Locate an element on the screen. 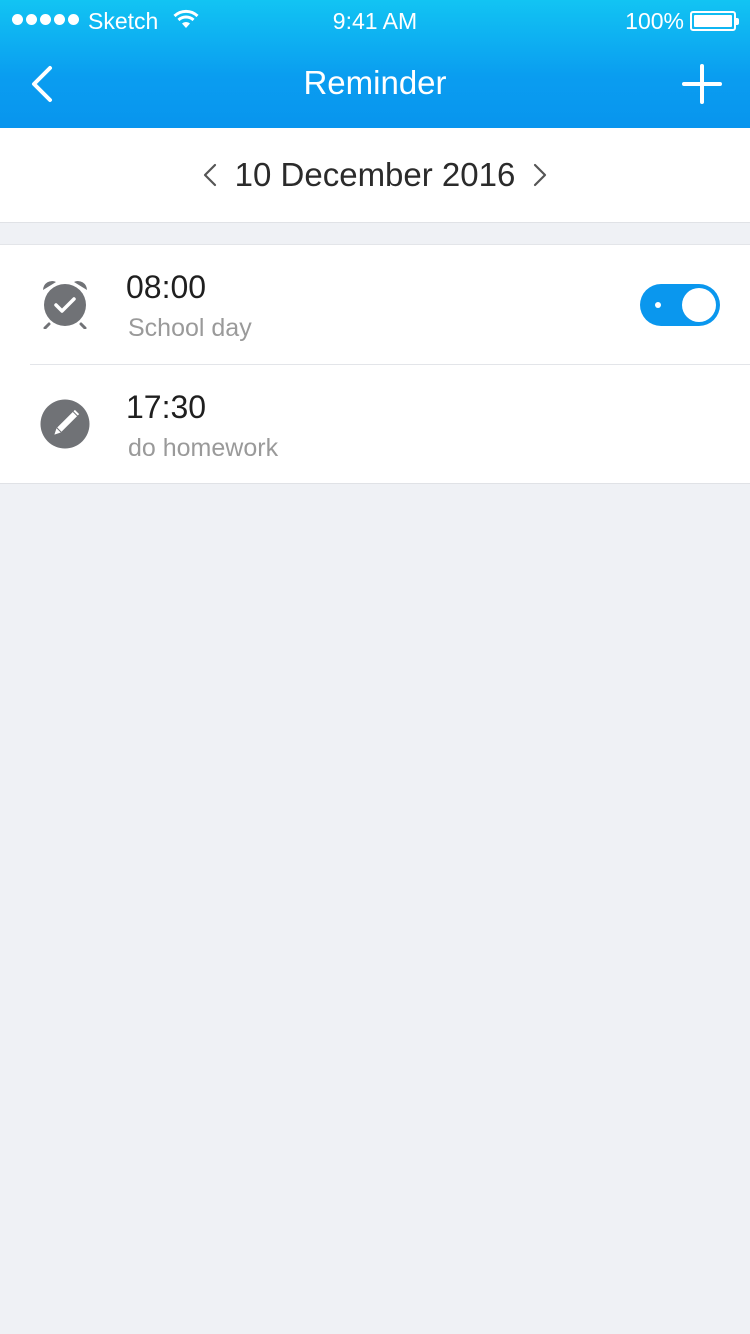 The image size is (750, 1334). reminder-row: 08:00 School day is located at coordinates (375, 304).